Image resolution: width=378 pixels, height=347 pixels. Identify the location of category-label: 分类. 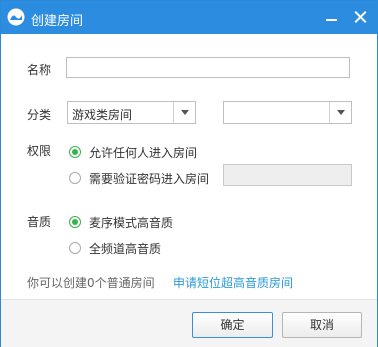
(39, 115).